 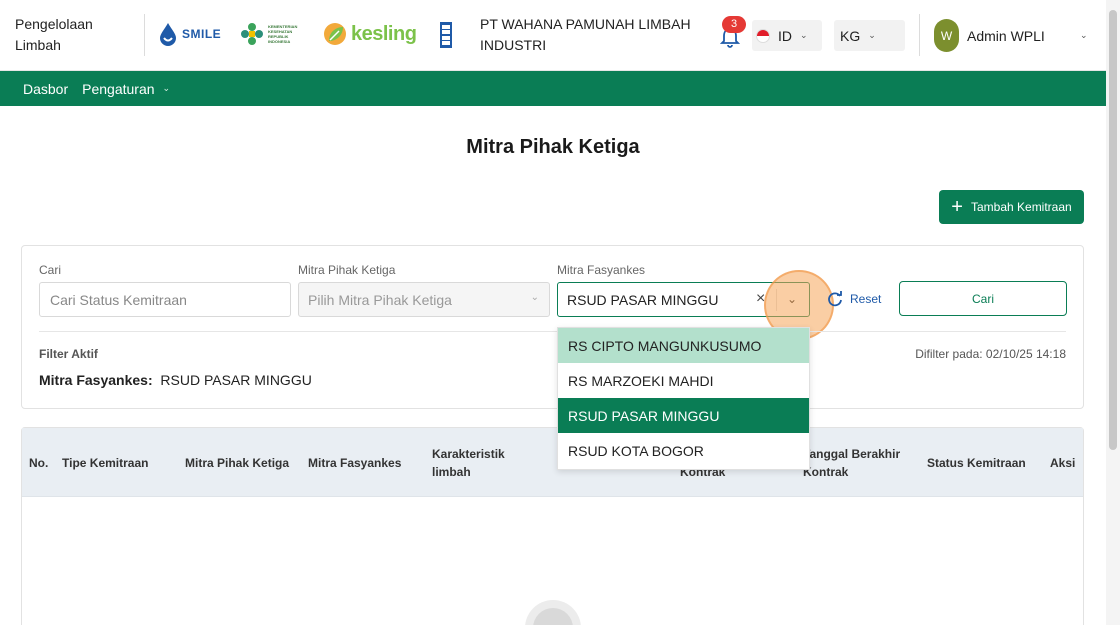 I want to click on unit-select: KG ⌄, so click(x=869, y=35).